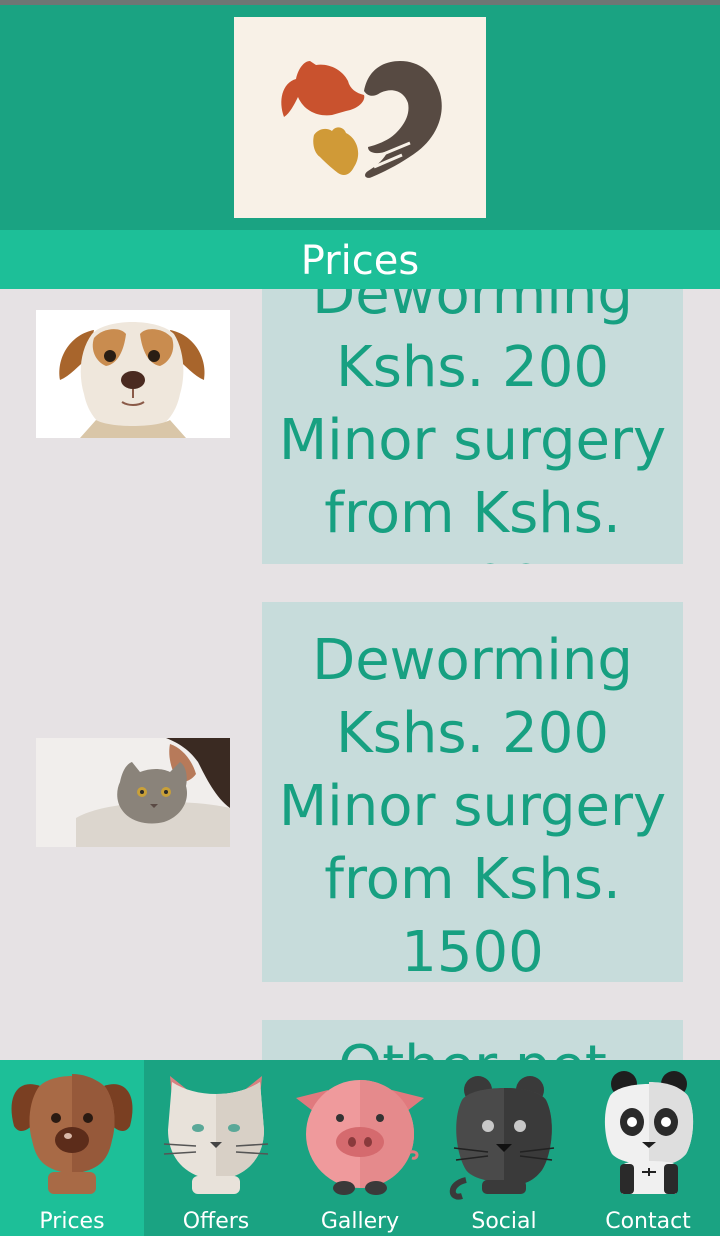  I want to click on nav-label-contact: Contact, so click(648, 1221).